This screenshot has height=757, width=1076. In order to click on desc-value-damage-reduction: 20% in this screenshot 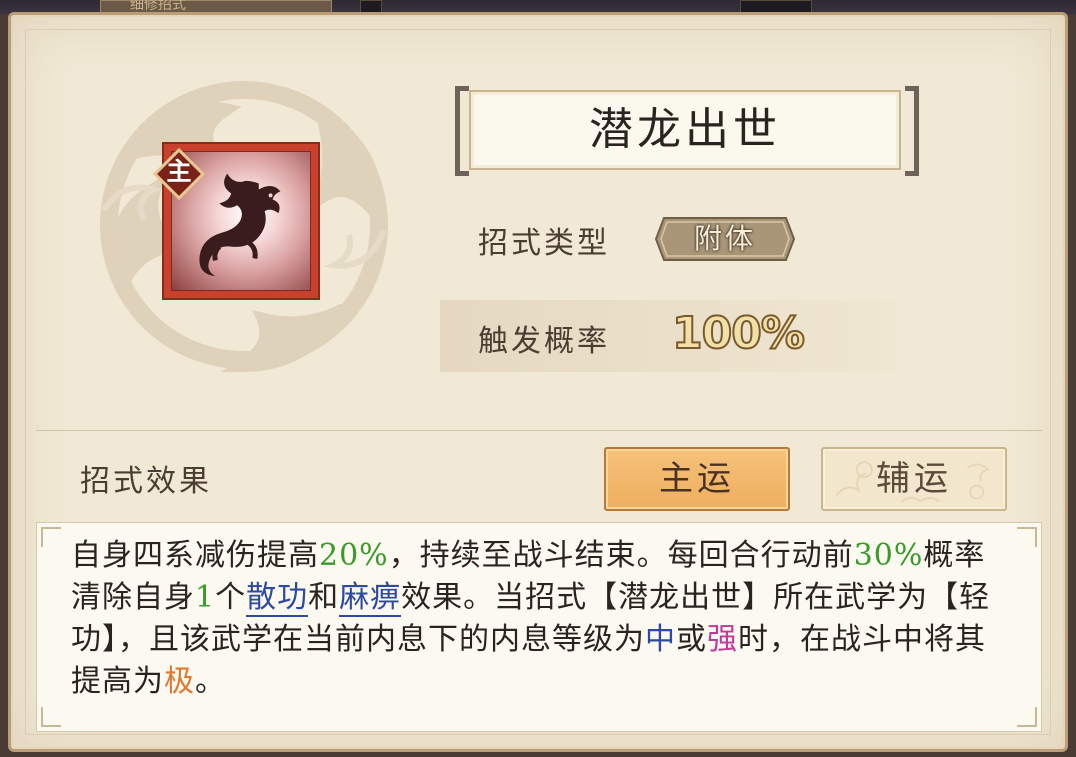, I will do `click(354, 555)`.